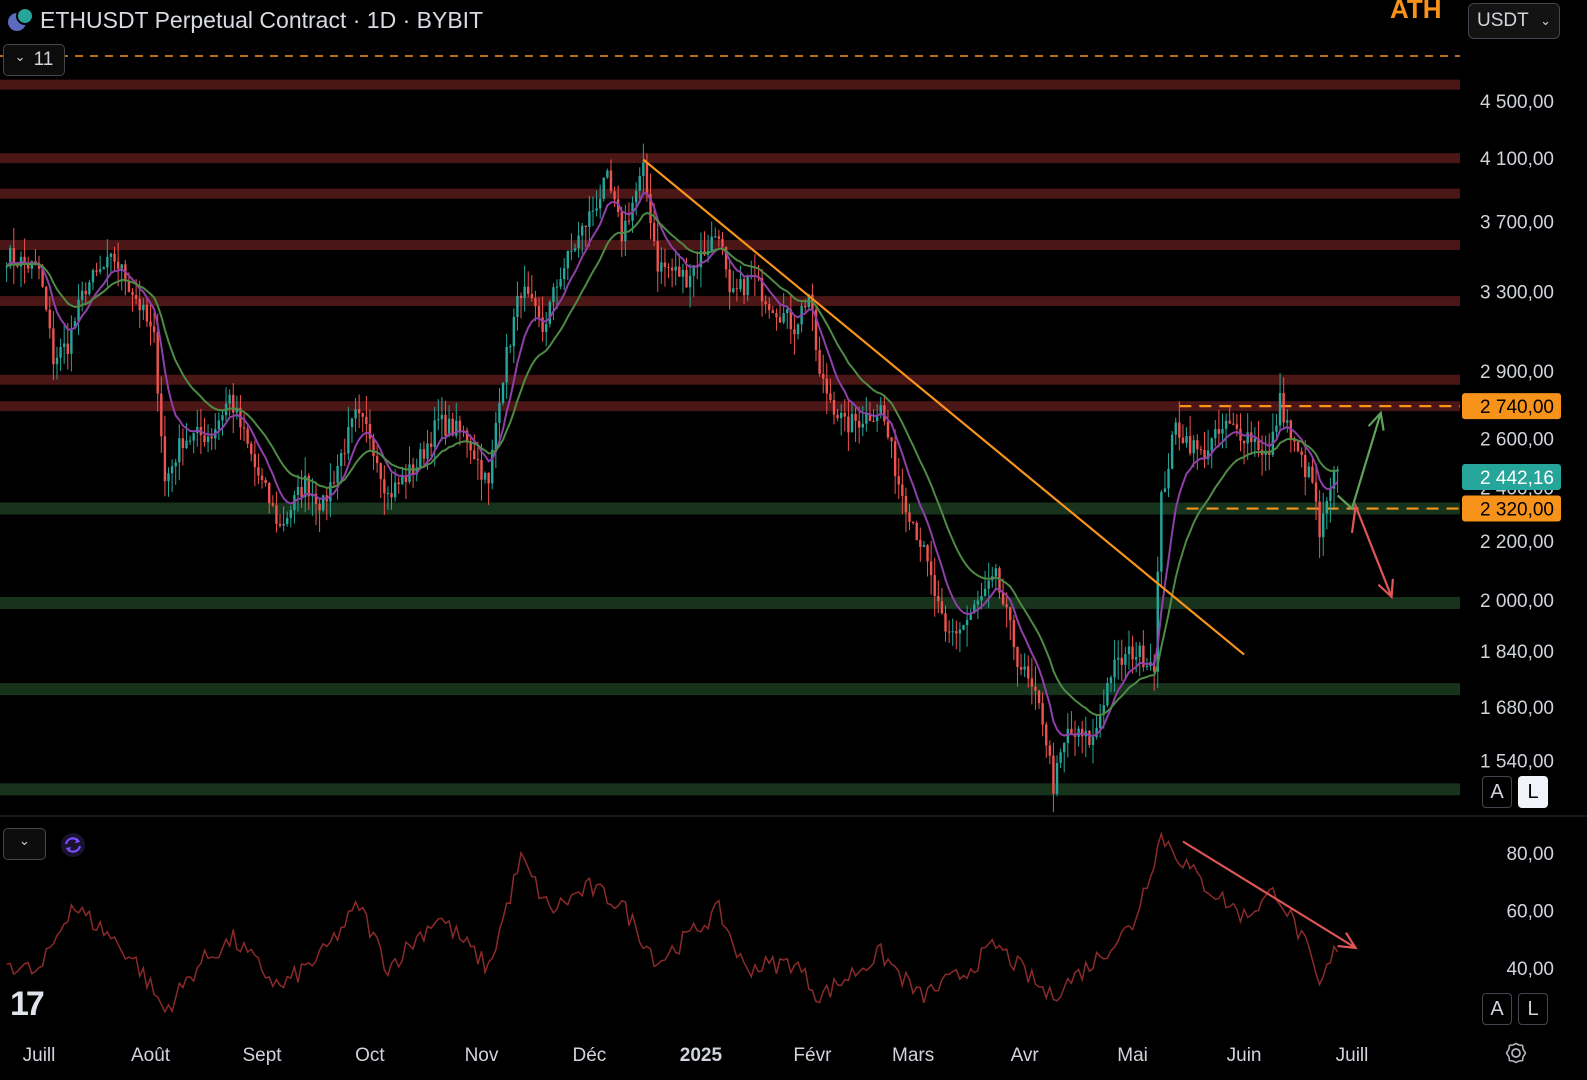 The width and height of the screenshot is (1587, 1080). What do you see at coordinates (730, 602) in the screenshot?
I see `support-zone` at bounding box center [730, 602].